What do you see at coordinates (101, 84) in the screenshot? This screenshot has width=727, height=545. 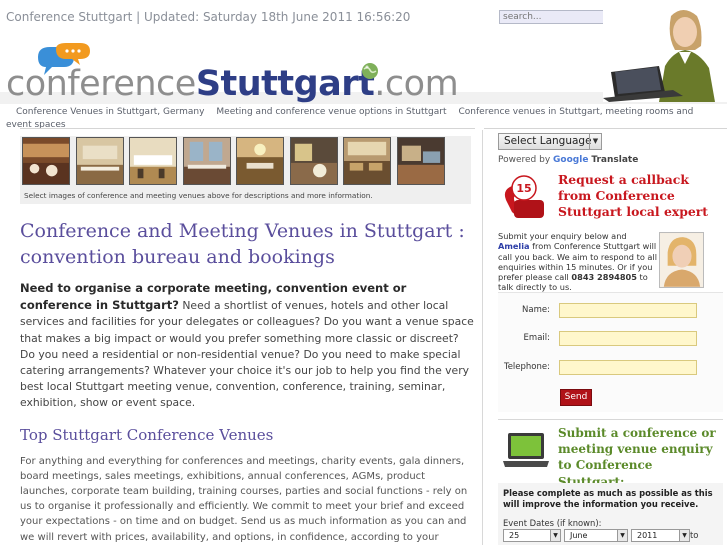 I see `logo-part-conference: conference` at bounding box center [101, 84].